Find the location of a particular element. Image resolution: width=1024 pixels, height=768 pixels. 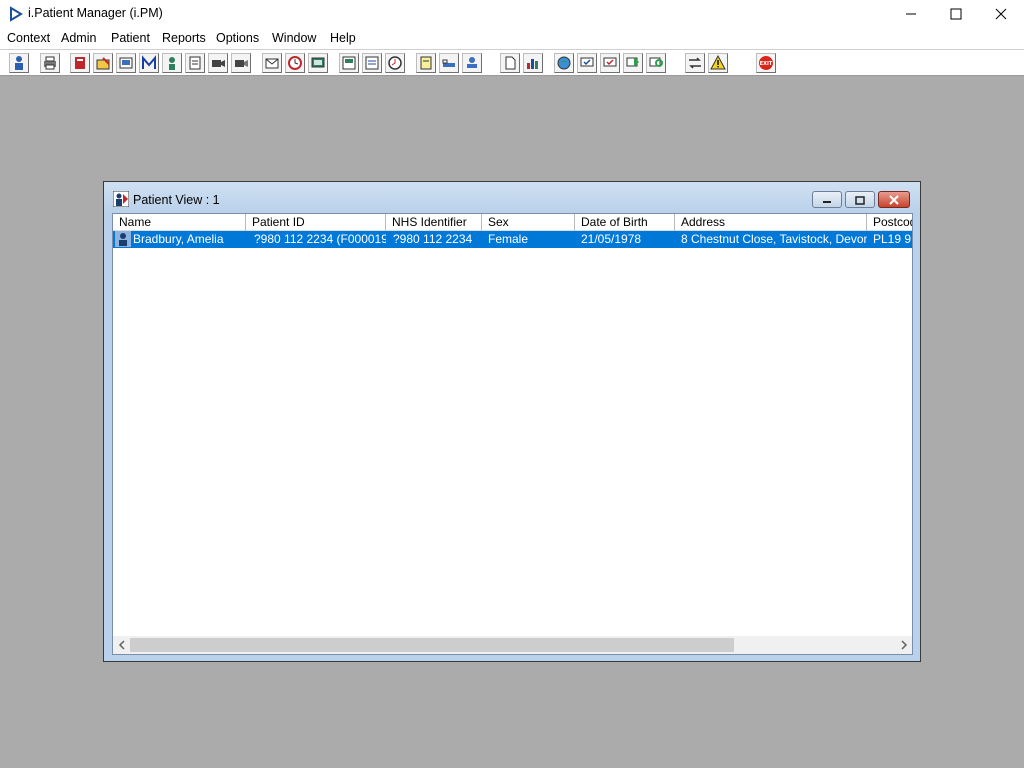

toolbar-bar-chart-button is located at coordinates (533, 63).